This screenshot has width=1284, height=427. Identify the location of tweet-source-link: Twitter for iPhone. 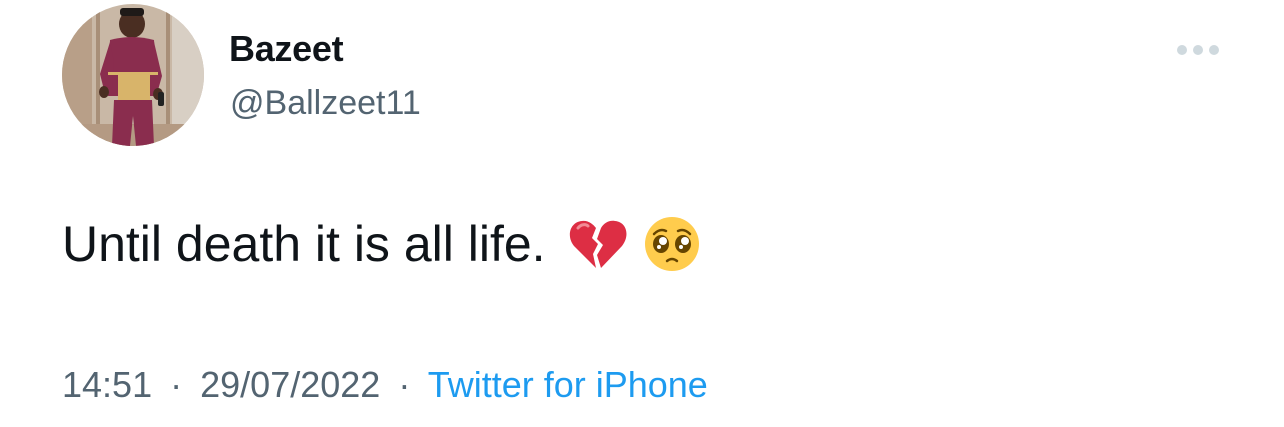
(568, 384).